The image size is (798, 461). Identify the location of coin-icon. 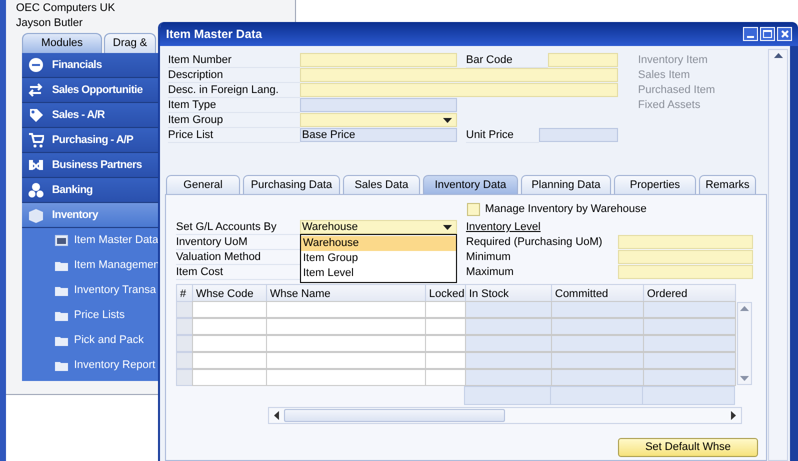
(36, 65).